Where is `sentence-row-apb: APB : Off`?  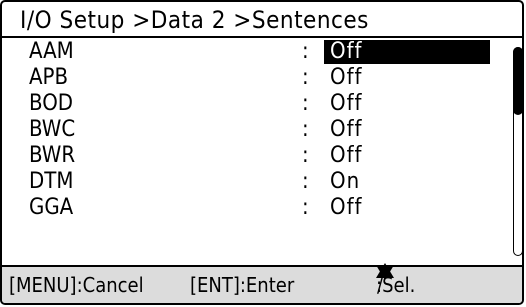 sentence-row-apb: APB : Off is located at coordinates (262, 78).